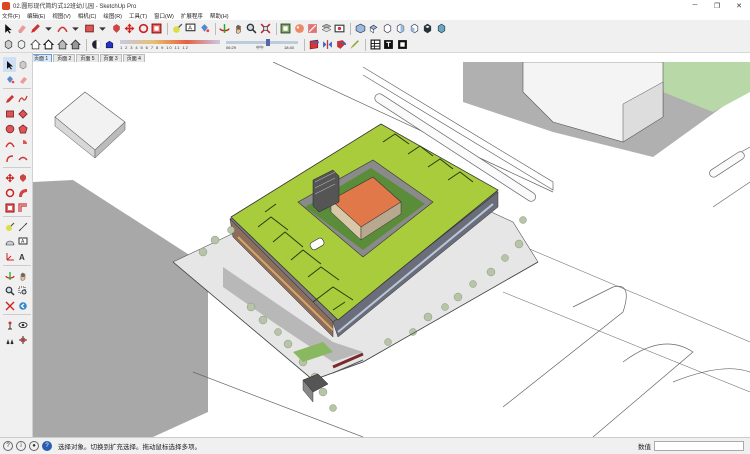  What do you see at coordinates (252, 29) in the screenshot?
I see `zoom-icon` at bounding box center [252, 29].